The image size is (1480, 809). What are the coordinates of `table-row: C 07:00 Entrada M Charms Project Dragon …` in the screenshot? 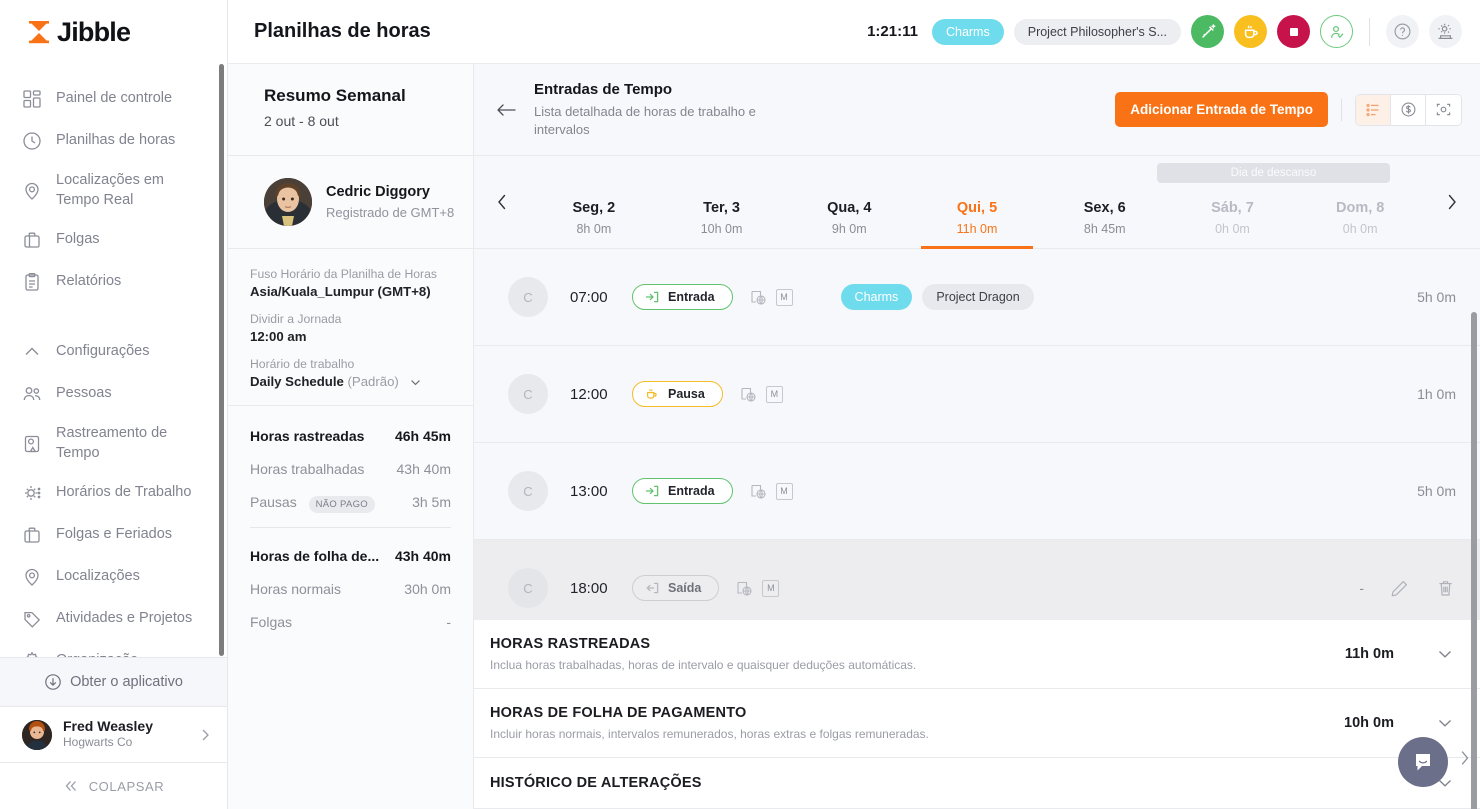 It's located at (977, 297).